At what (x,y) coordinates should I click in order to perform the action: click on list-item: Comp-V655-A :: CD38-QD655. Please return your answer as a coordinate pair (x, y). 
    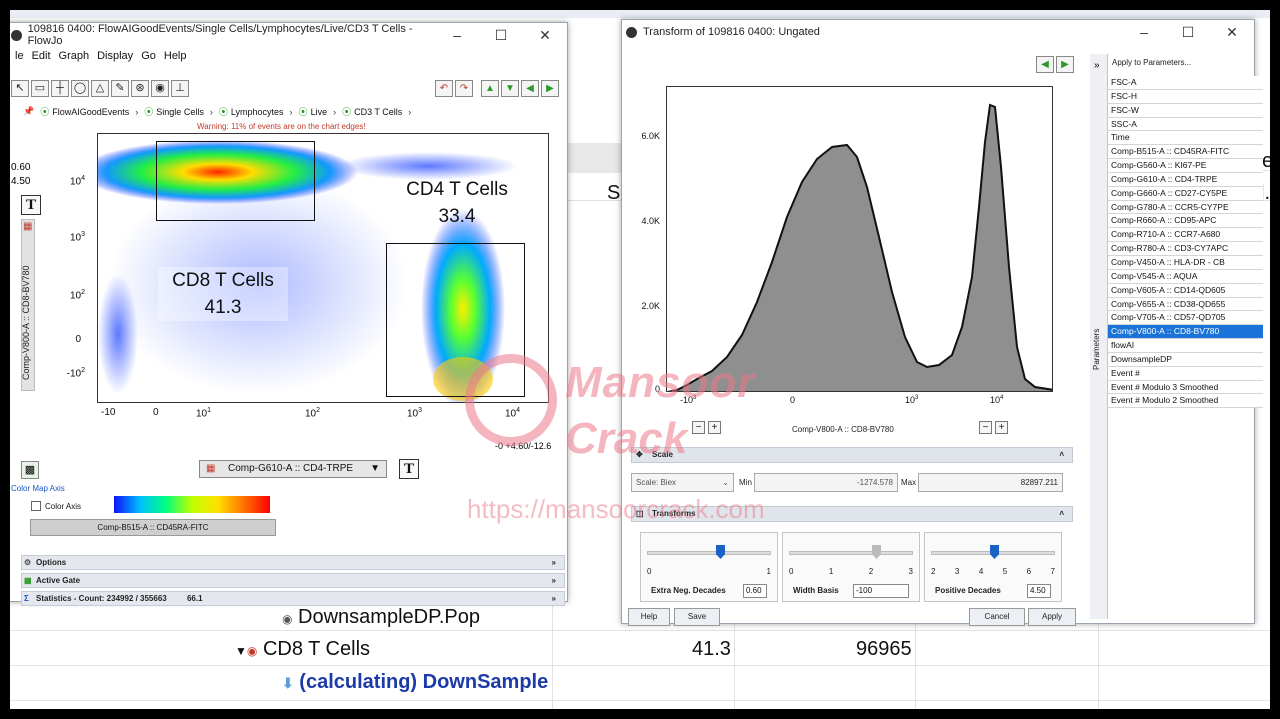
    Looking at the image, I should click on (1185, 304).